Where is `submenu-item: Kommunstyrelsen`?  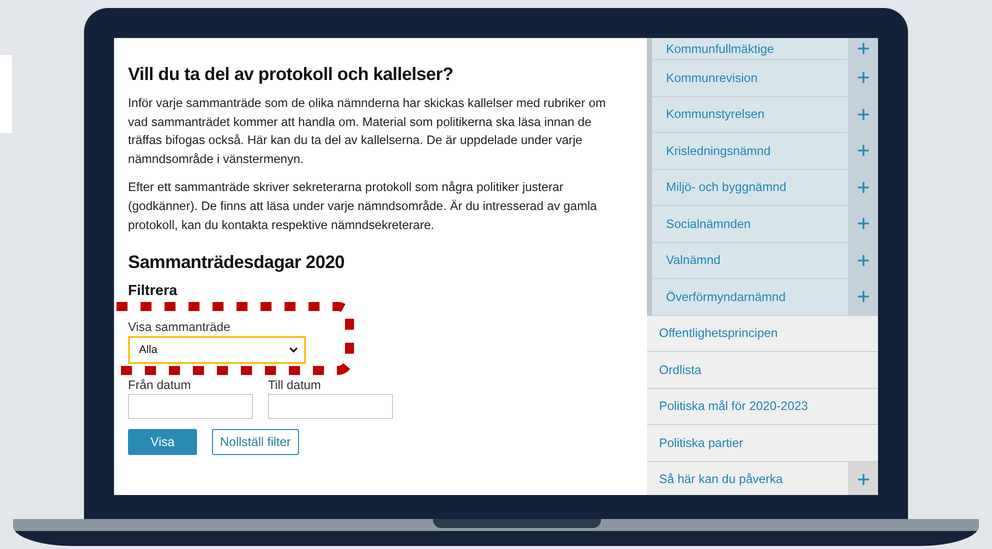
submenu-item: Kommunstyrelsen is located at coordinates (765, 114).